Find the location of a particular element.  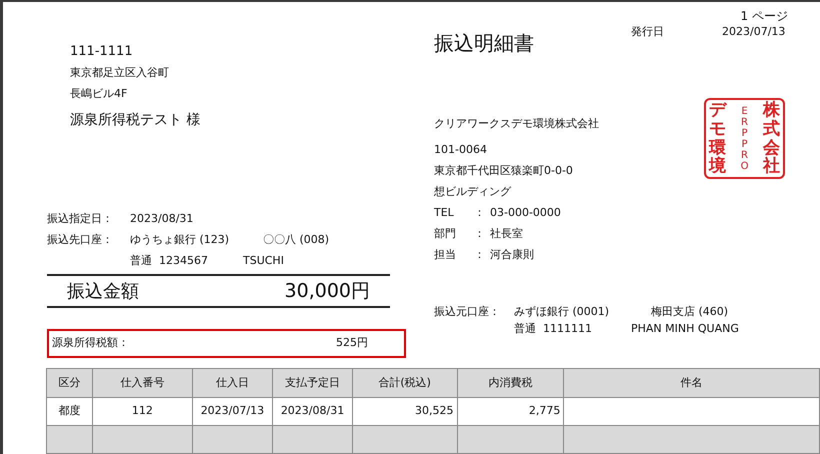

column-header: 件名 is located at coordinates (692, 383).